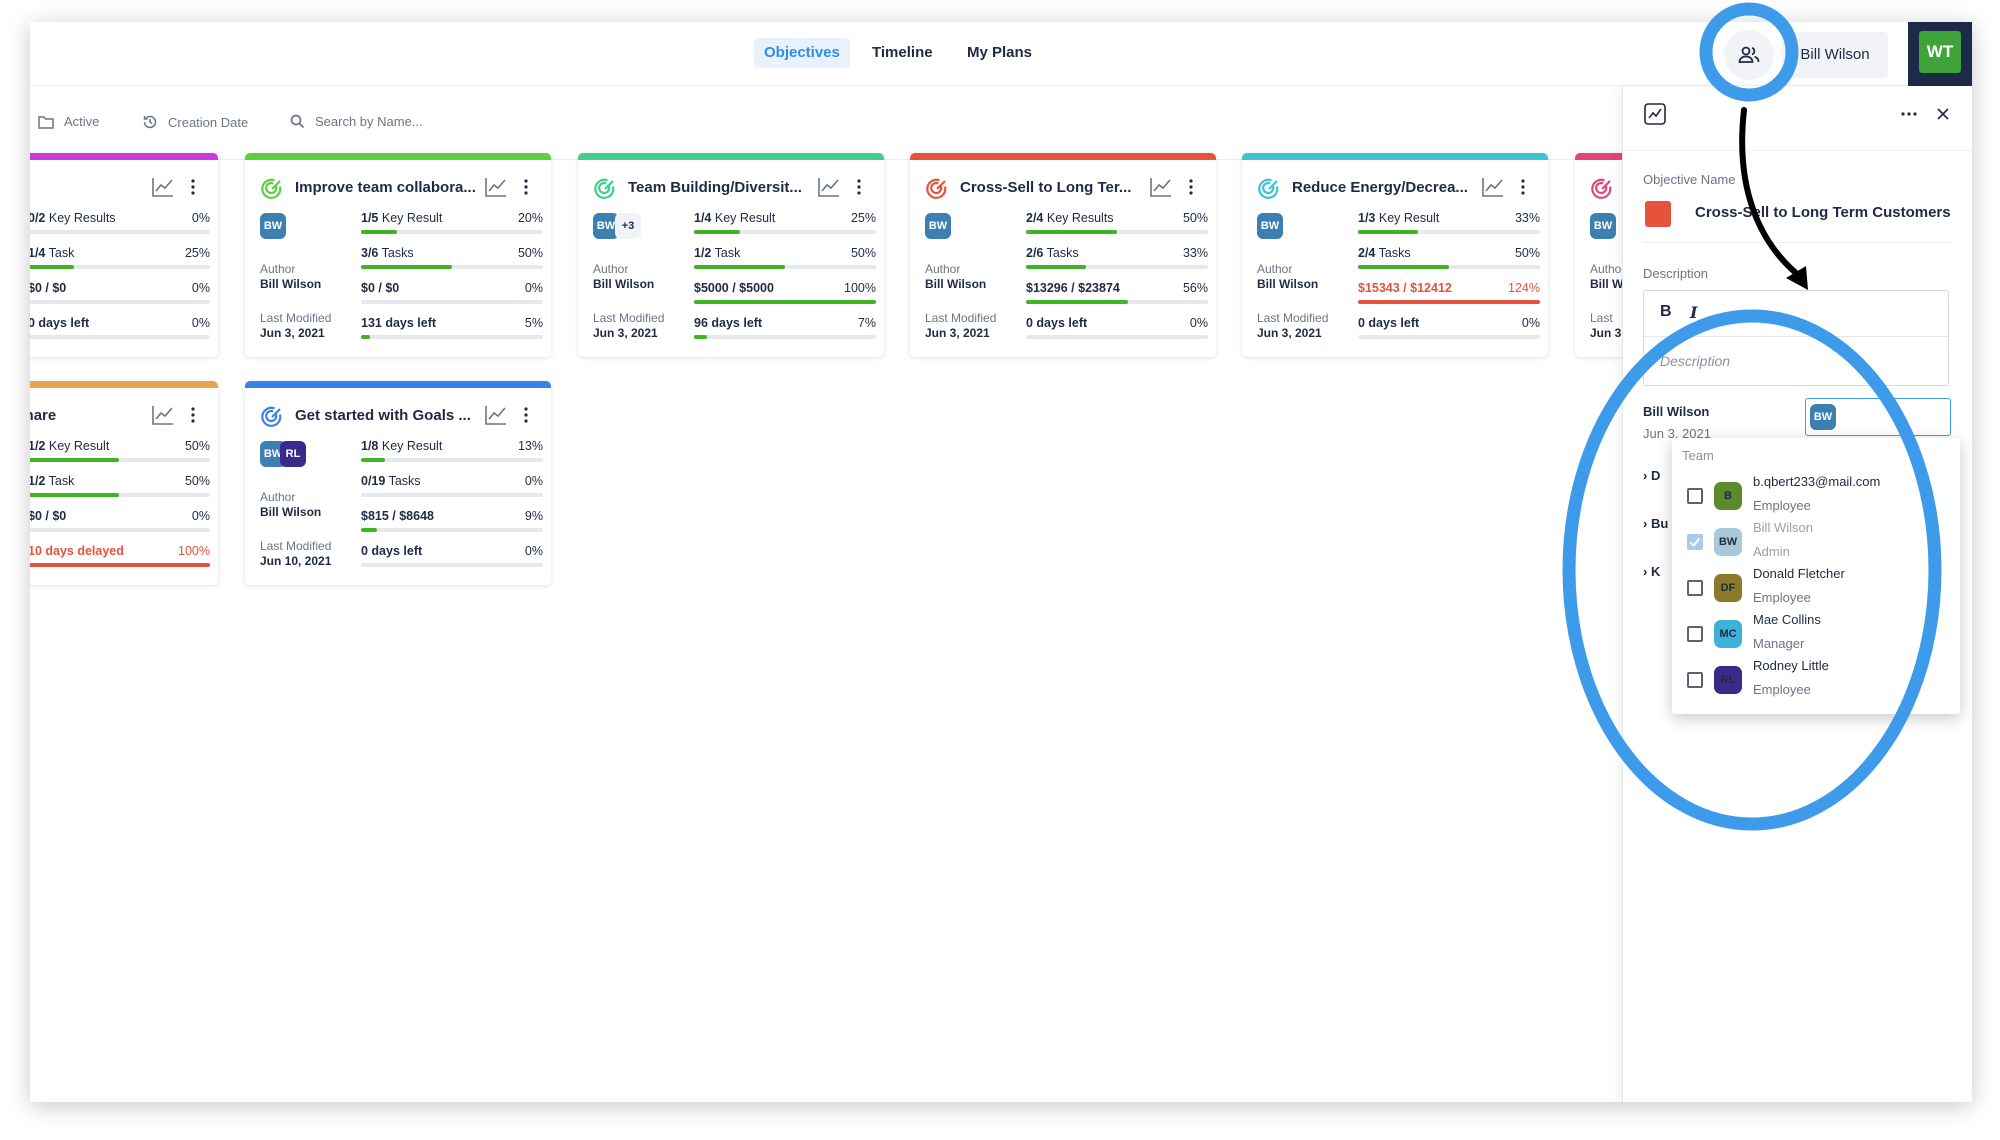  Describe the element at coordinates (1117, 294) in the screenshot. I see `progress-metric: $13296 / $23874 56%` at that location.